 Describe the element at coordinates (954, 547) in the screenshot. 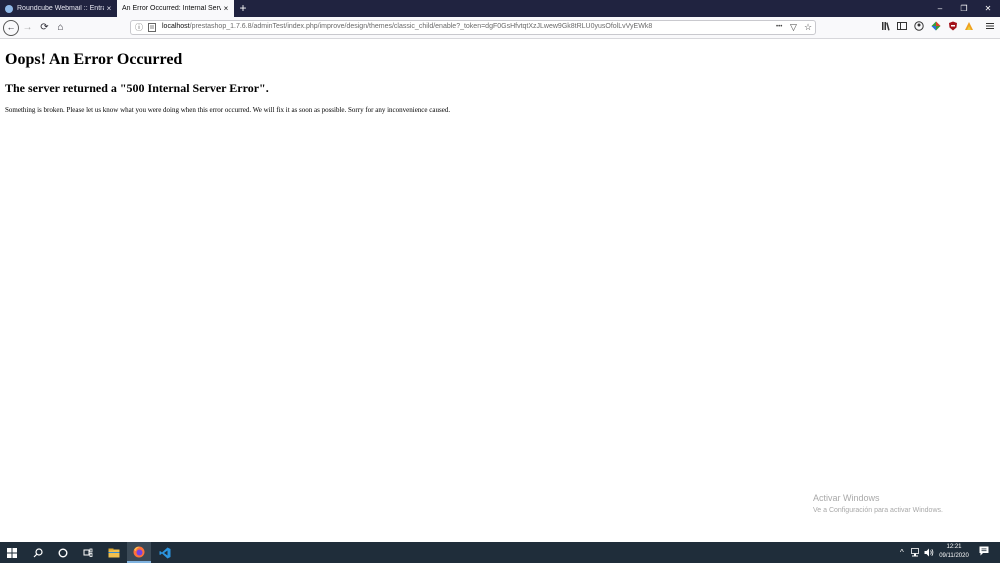

I see `clock-time: 12:21` at that location.